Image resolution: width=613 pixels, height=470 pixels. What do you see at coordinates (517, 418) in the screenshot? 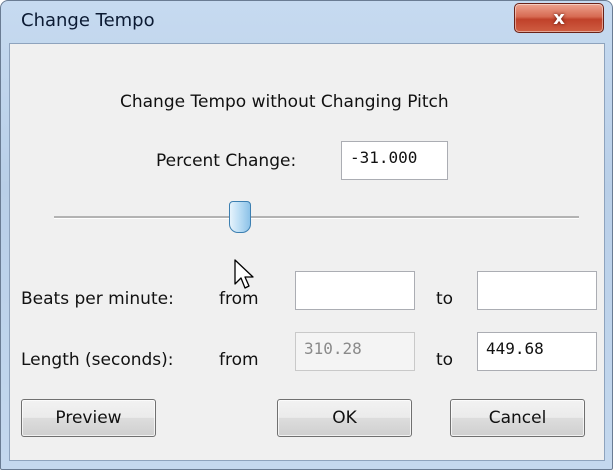
I see `cancel-button: Cancel` at bounding box center [517, 418].